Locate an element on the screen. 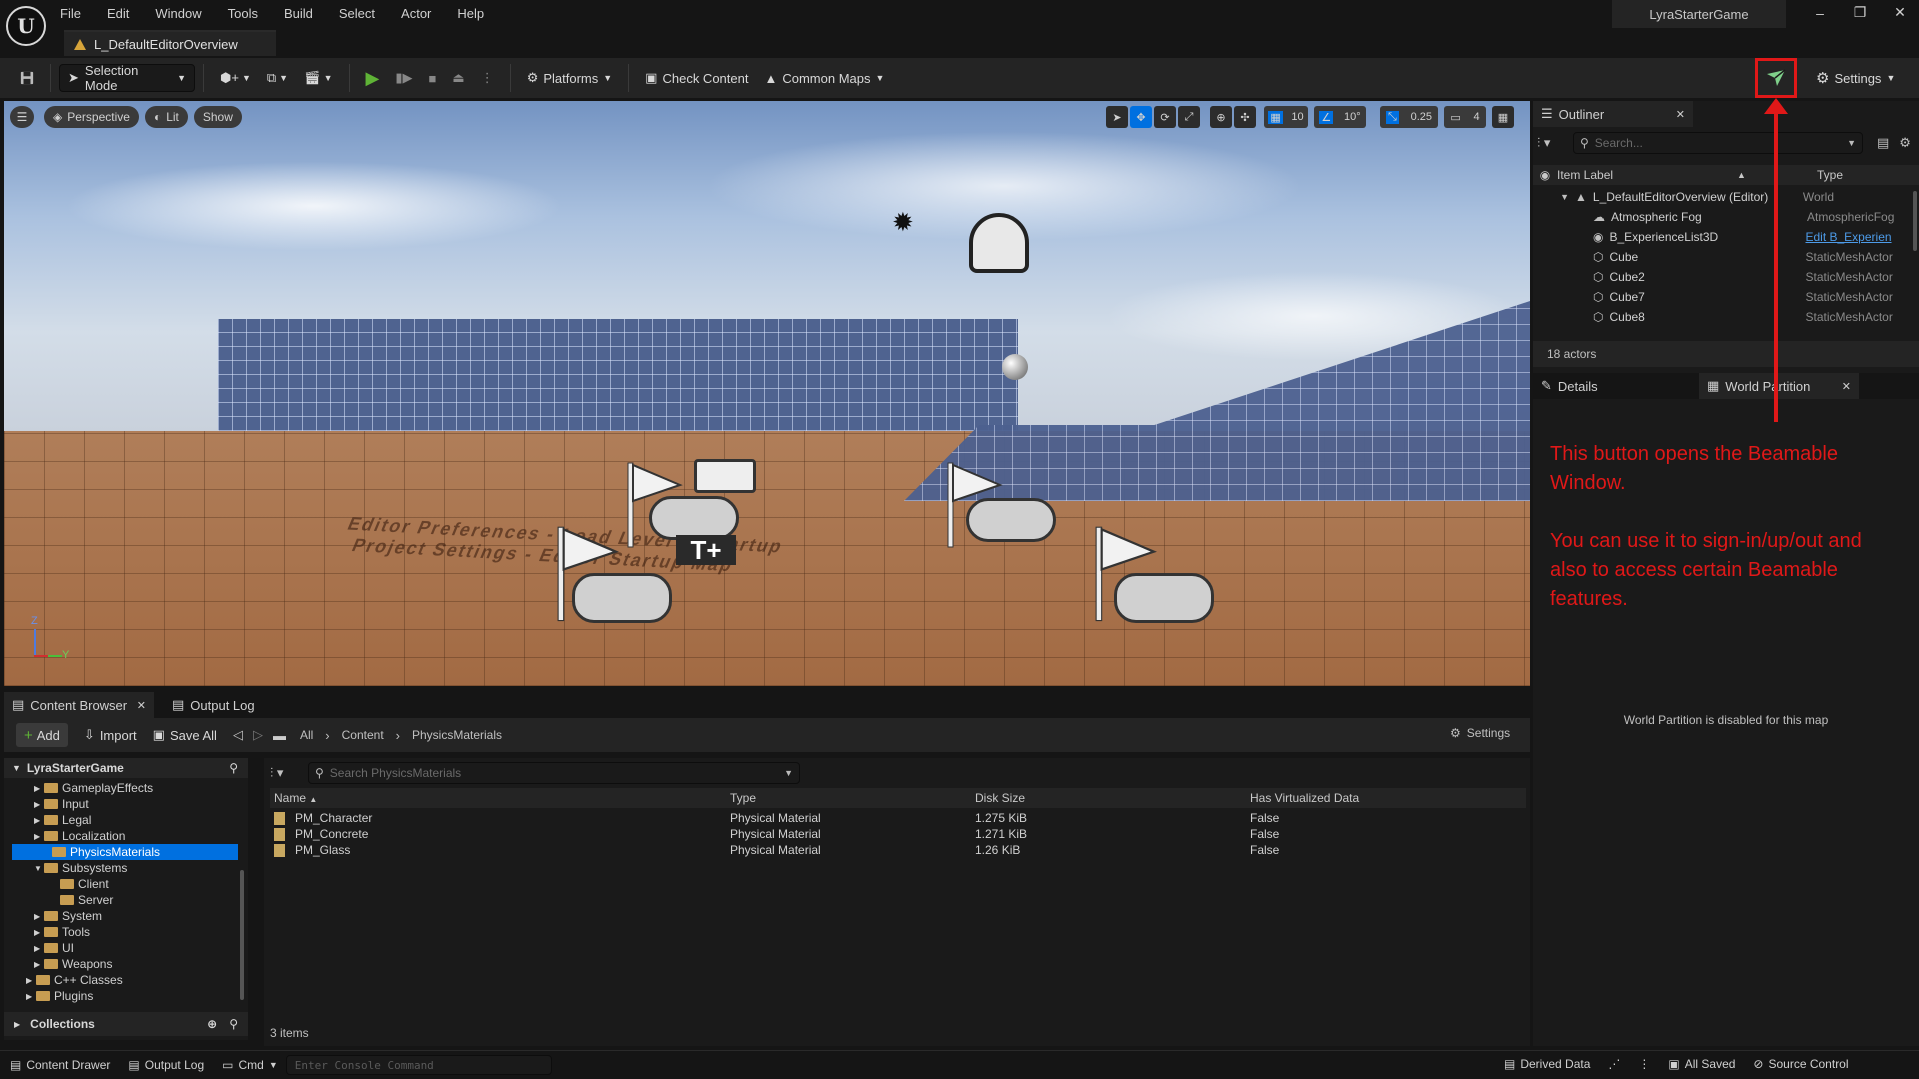  outliner-row: ▼ ▲ L_DefaultEditorOverview (Editor) World is located at coordinates (1726, 197).